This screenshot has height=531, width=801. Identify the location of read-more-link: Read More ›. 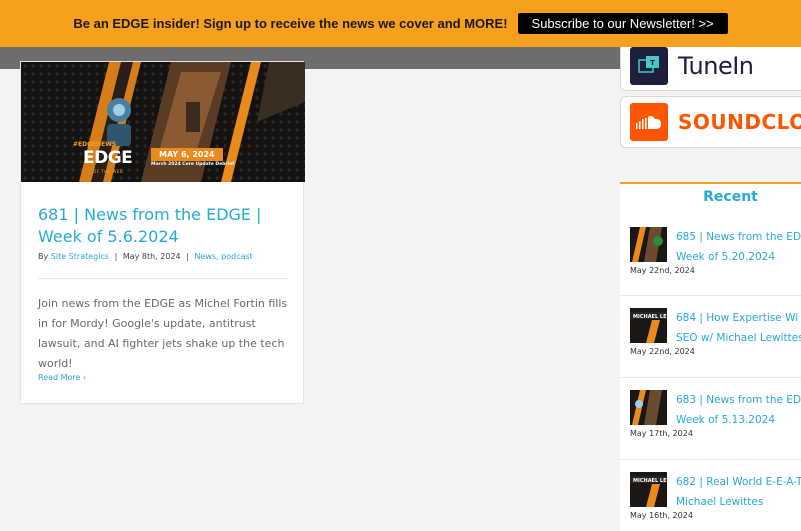
(62, 377).